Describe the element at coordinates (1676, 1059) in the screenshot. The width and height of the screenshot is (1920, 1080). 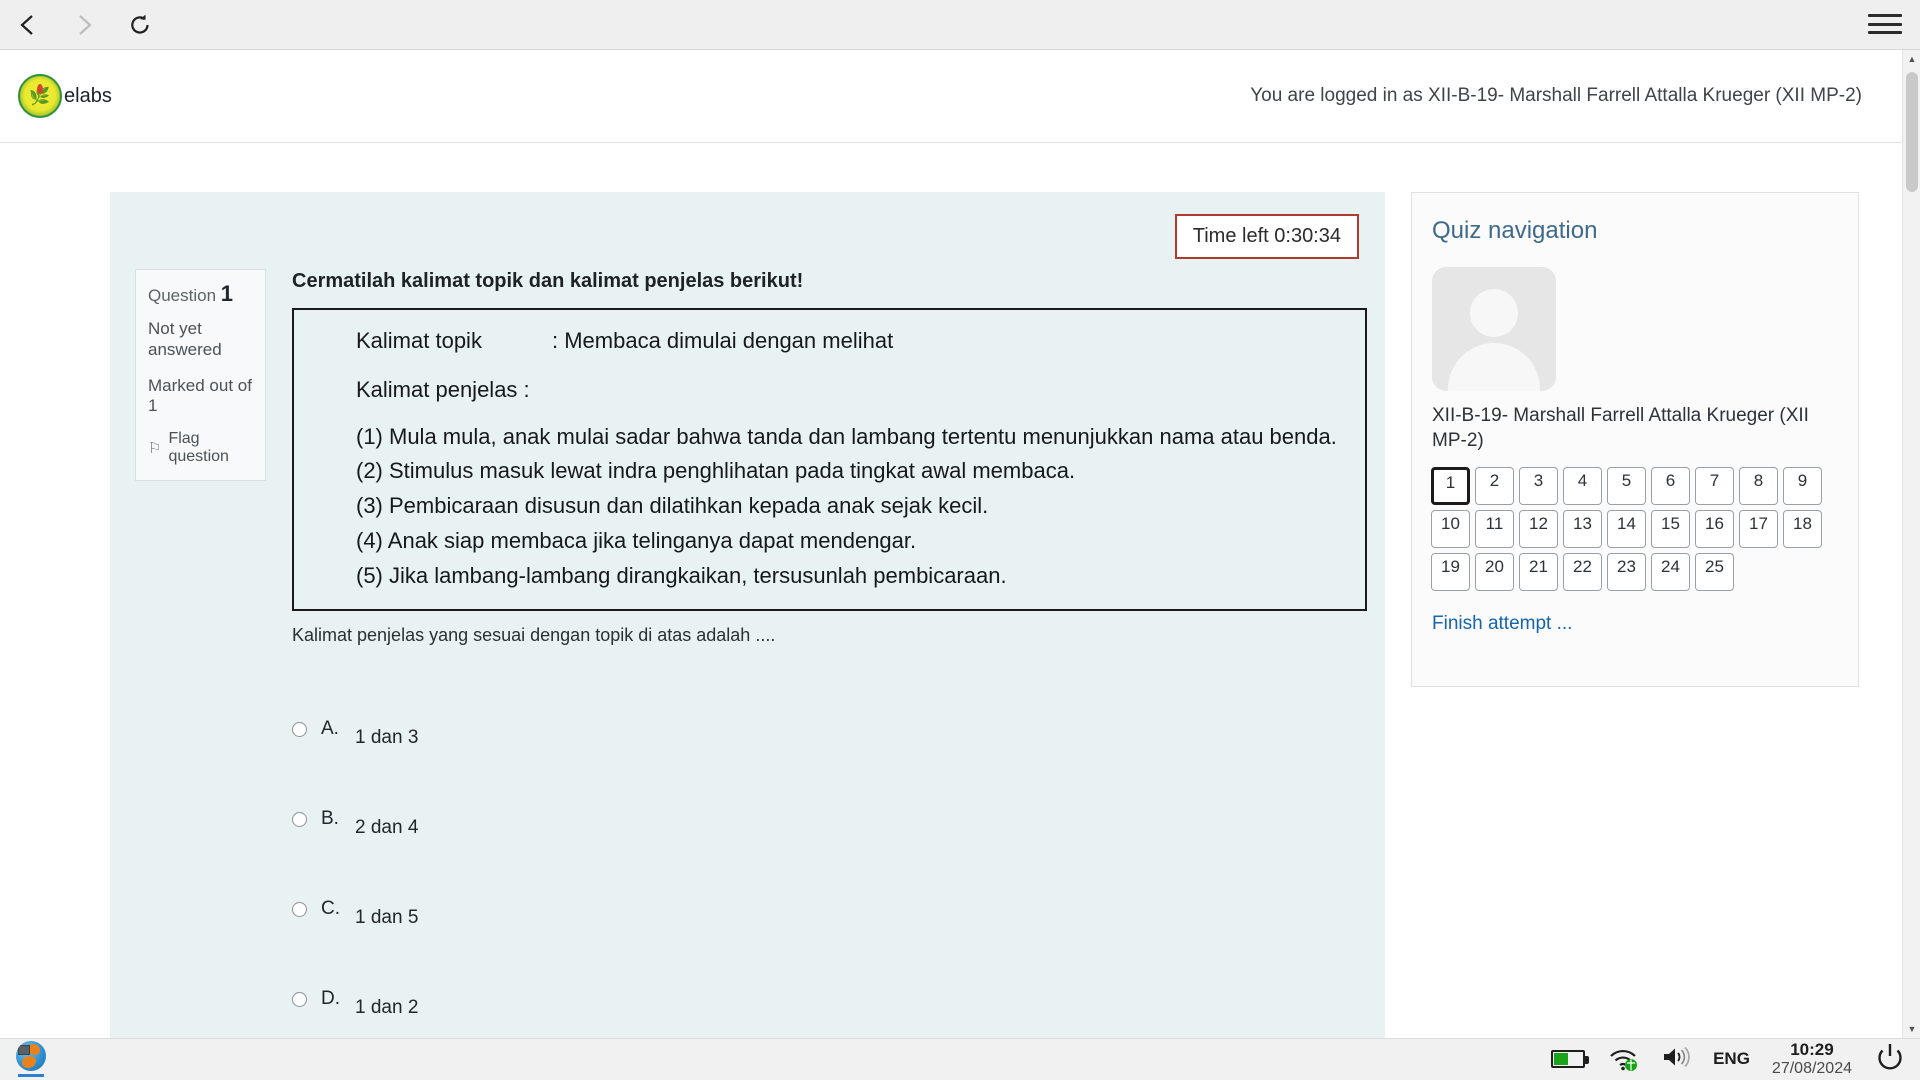
I see `speaker-icon` at that location.